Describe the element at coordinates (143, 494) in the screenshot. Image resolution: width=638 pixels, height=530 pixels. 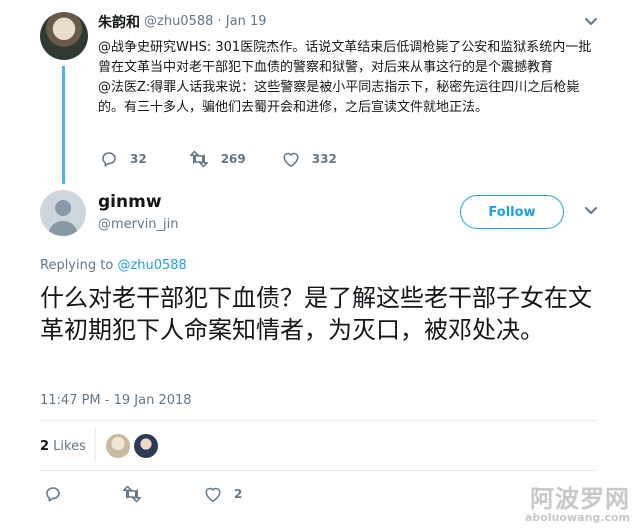
I see `tweet-actions: 2` at that location.